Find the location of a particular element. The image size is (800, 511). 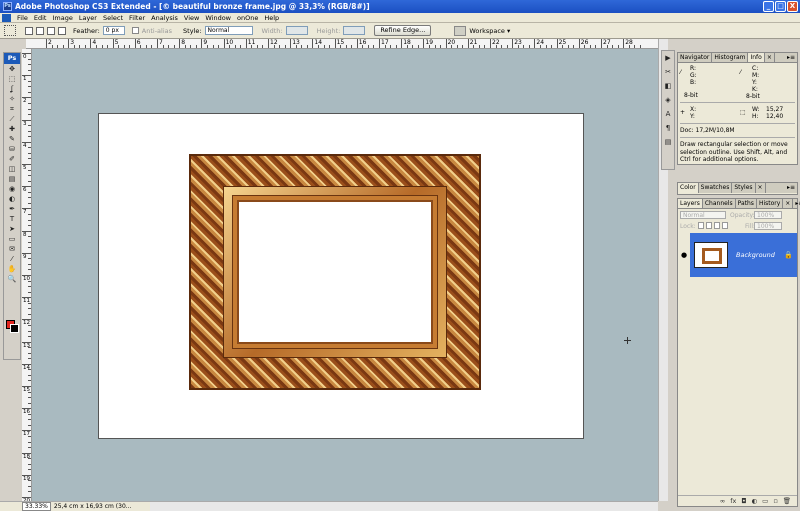

zoom-field: 33.33% is located at coordinates (36, 506).